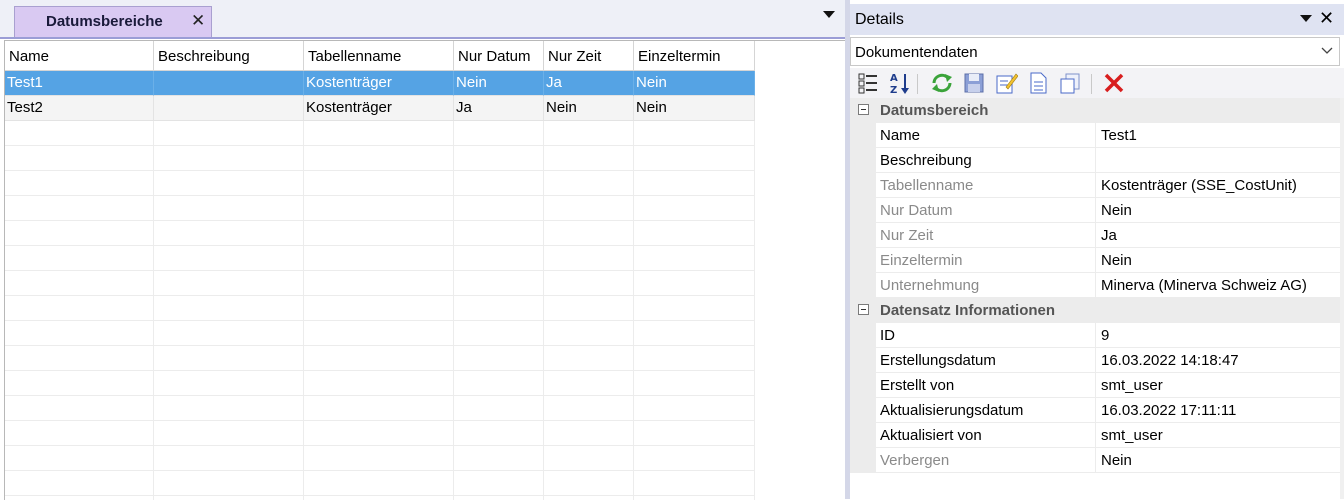 This screenshot has height=500, width=1344. I want to click on property-row: Verbergen Nein, so click(1095, 460).